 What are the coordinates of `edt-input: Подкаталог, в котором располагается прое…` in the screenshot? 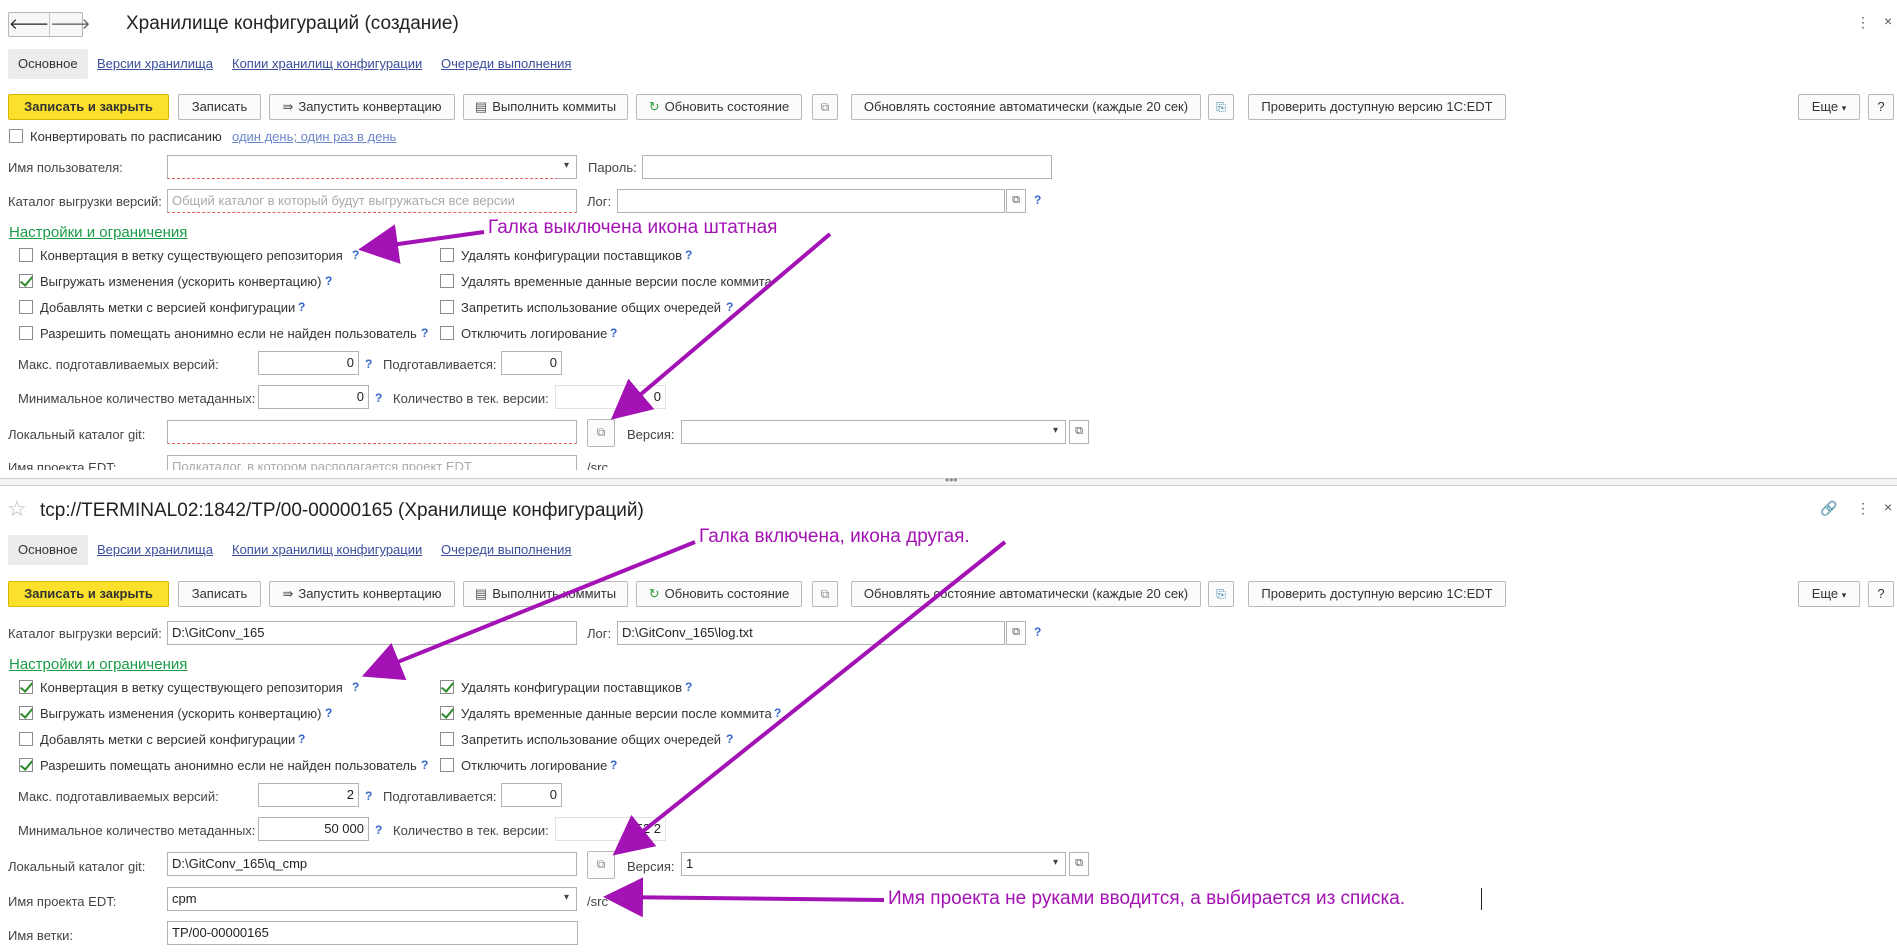 It's located at (372, 462).